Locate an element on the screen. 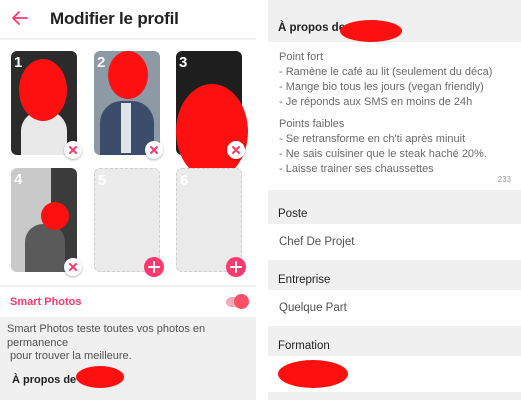  smart-photos-description-line: permanence is located at coordinates (38, 342).